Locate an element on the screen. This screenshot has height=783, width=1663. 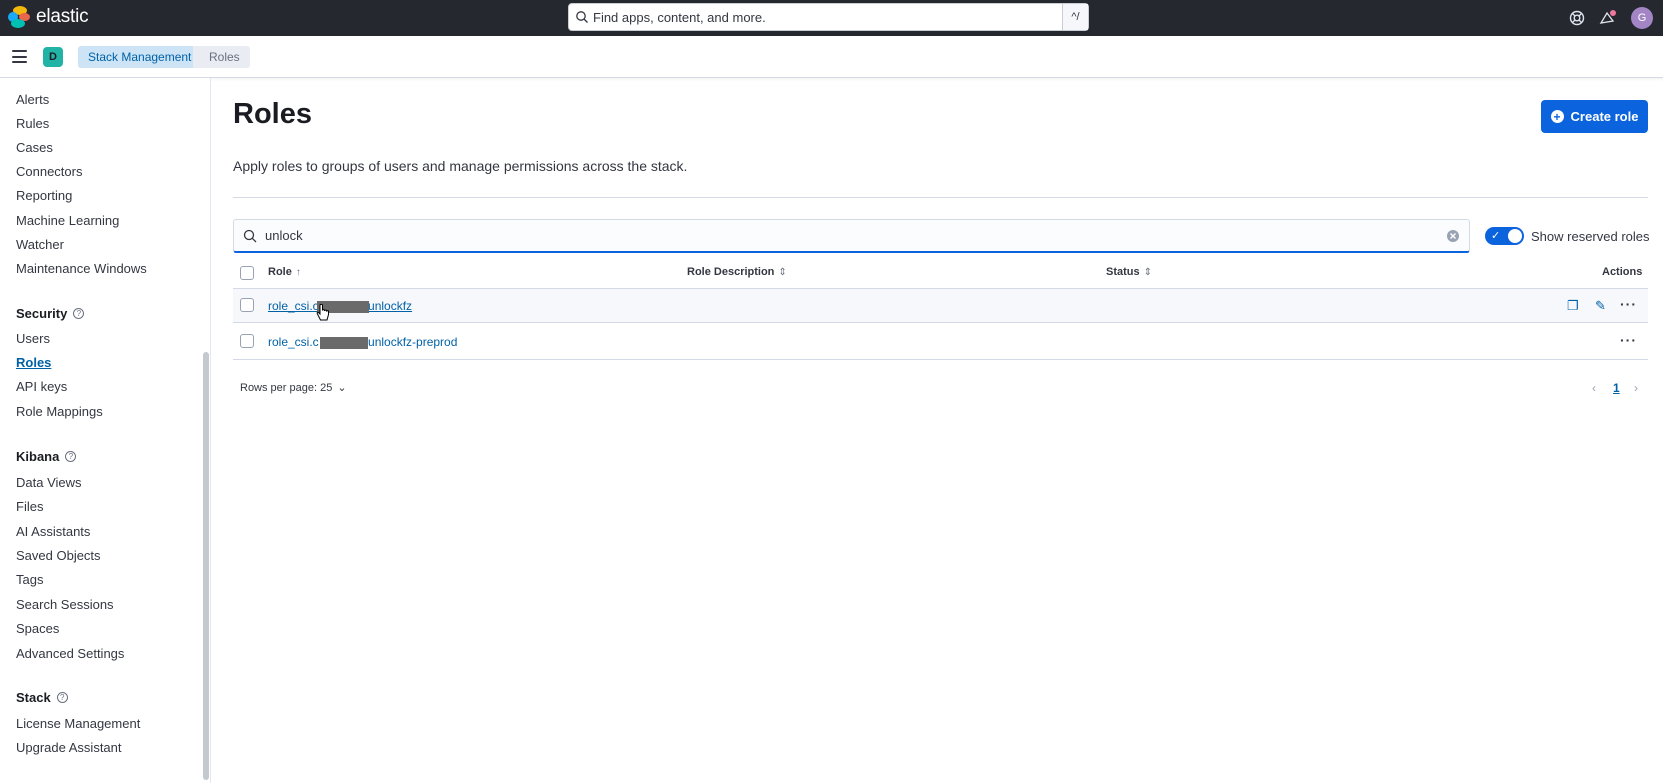
sidebar-item-spaces: Spaces is located at coordinates (37, 628).